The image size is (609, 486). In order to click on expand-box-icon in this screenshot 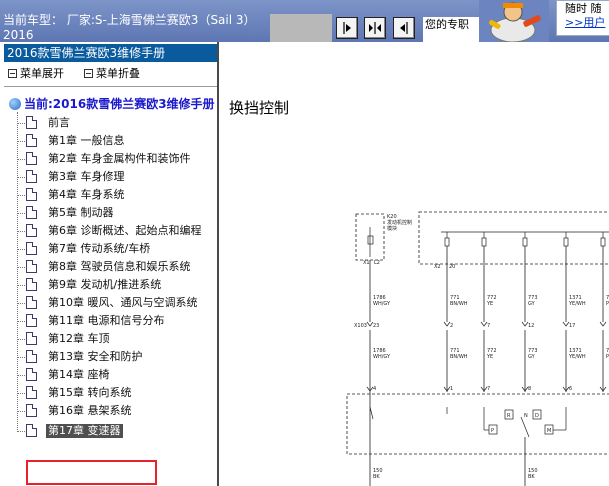, I will do `click(12, 73)`.